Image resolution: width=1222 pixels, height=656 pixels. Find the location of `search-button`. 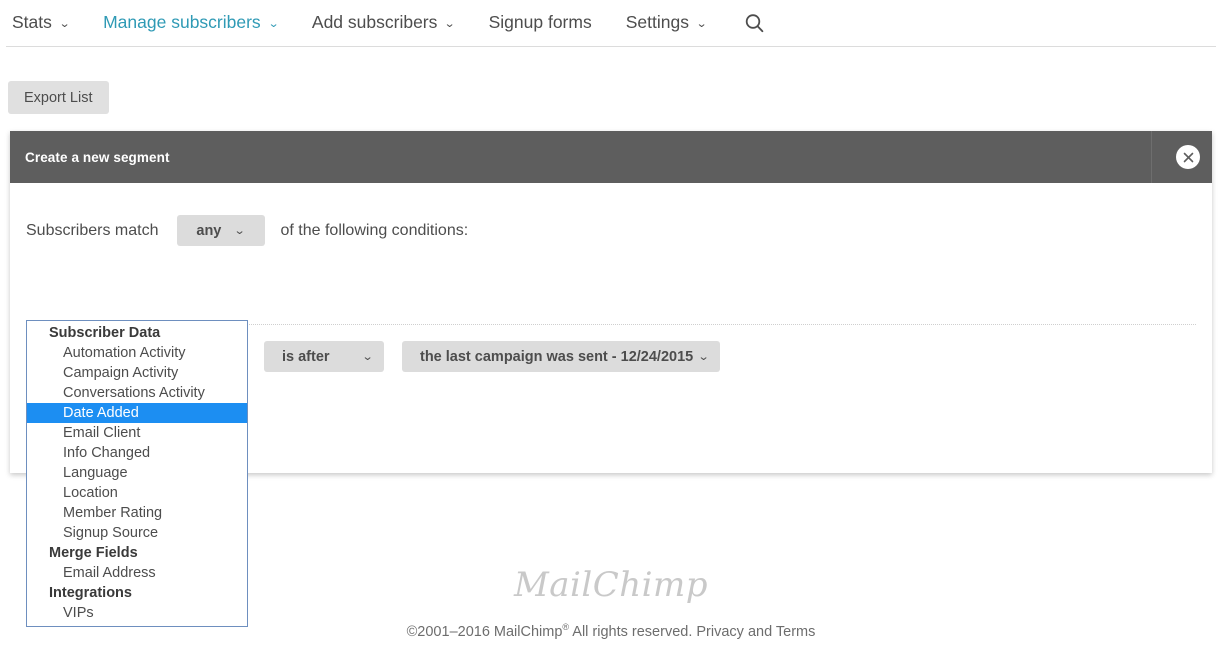

search-button is located at coordinates (754, 23).